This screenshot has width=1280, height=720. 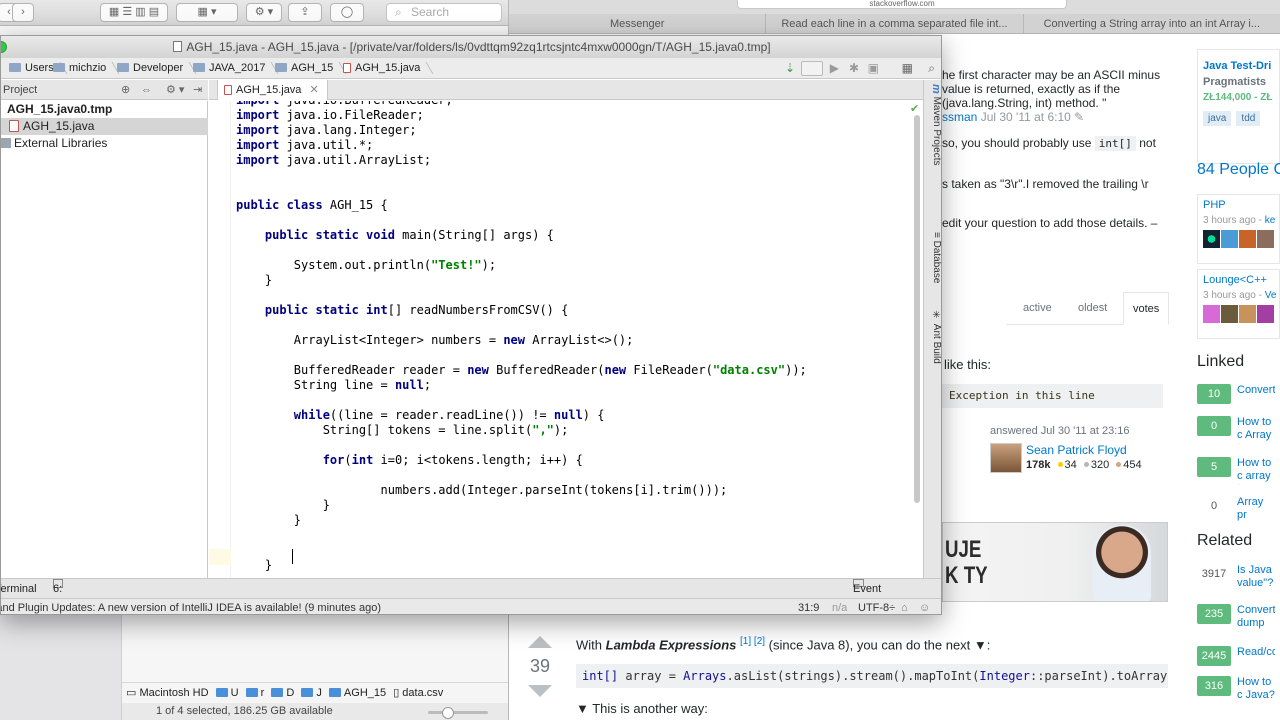 I want to click on gear-icon: ⚙ ▾, so click(x=175, y=90).